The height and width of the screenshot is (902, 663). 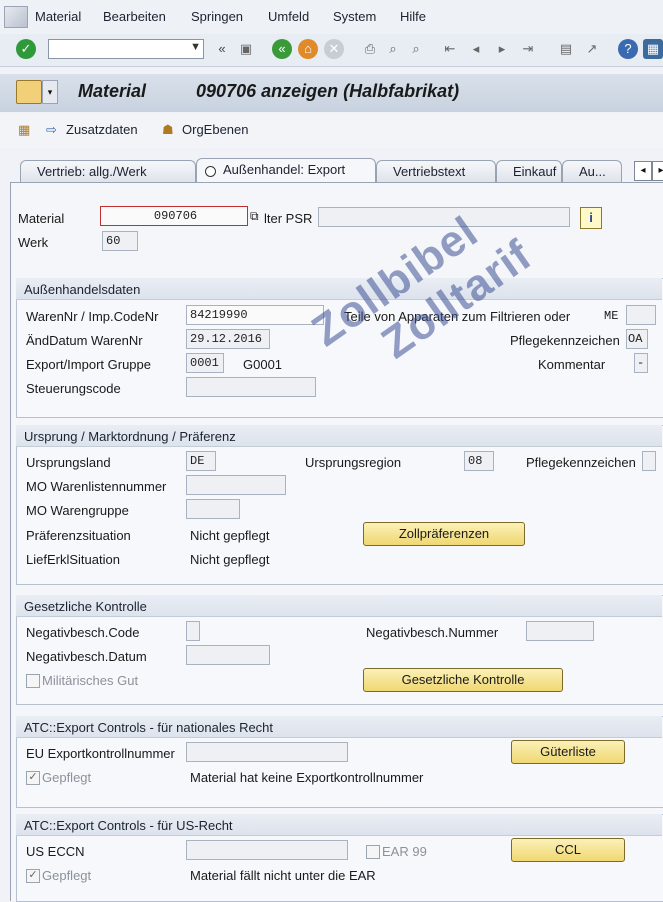 I want to click on collapse-icon: «, so click(x=222, y=49).